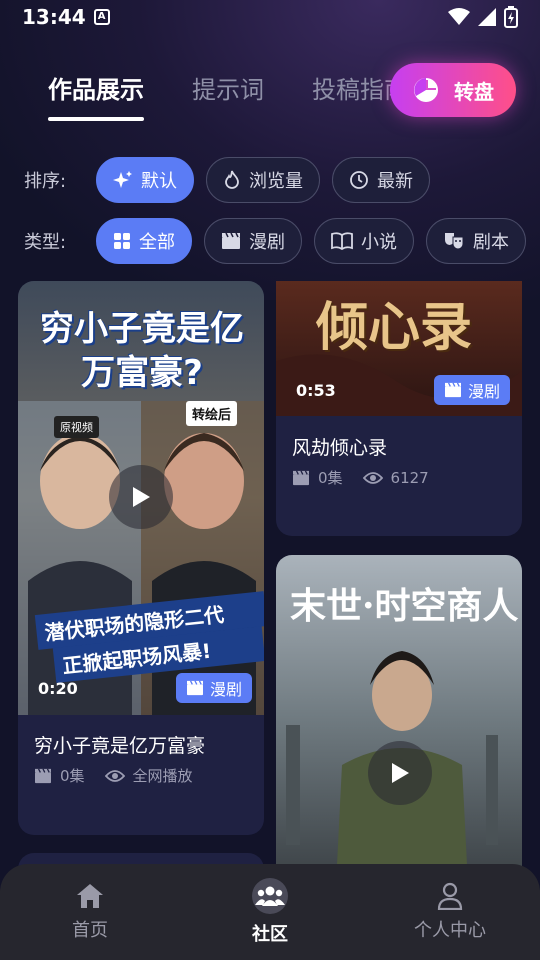 This screenshot has width=540, height=960. Describe the element at coordinates (90, 930) in the screenshot. I see `nav-home-label: 首页` at that location.